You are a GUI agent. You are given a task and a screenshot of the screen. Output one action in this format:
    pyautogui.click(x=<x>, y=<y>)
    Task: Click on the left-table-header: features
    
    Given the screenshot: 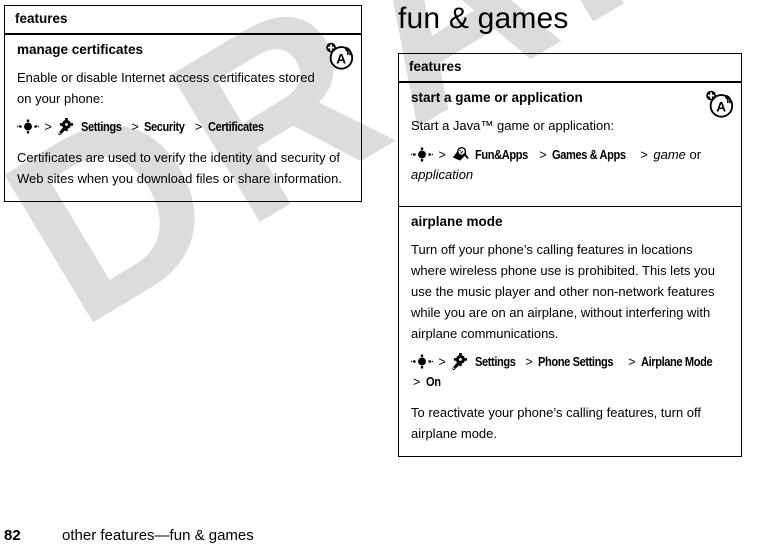 What is the action you would take?
    pyautogui.click(x=183, y=20)
    